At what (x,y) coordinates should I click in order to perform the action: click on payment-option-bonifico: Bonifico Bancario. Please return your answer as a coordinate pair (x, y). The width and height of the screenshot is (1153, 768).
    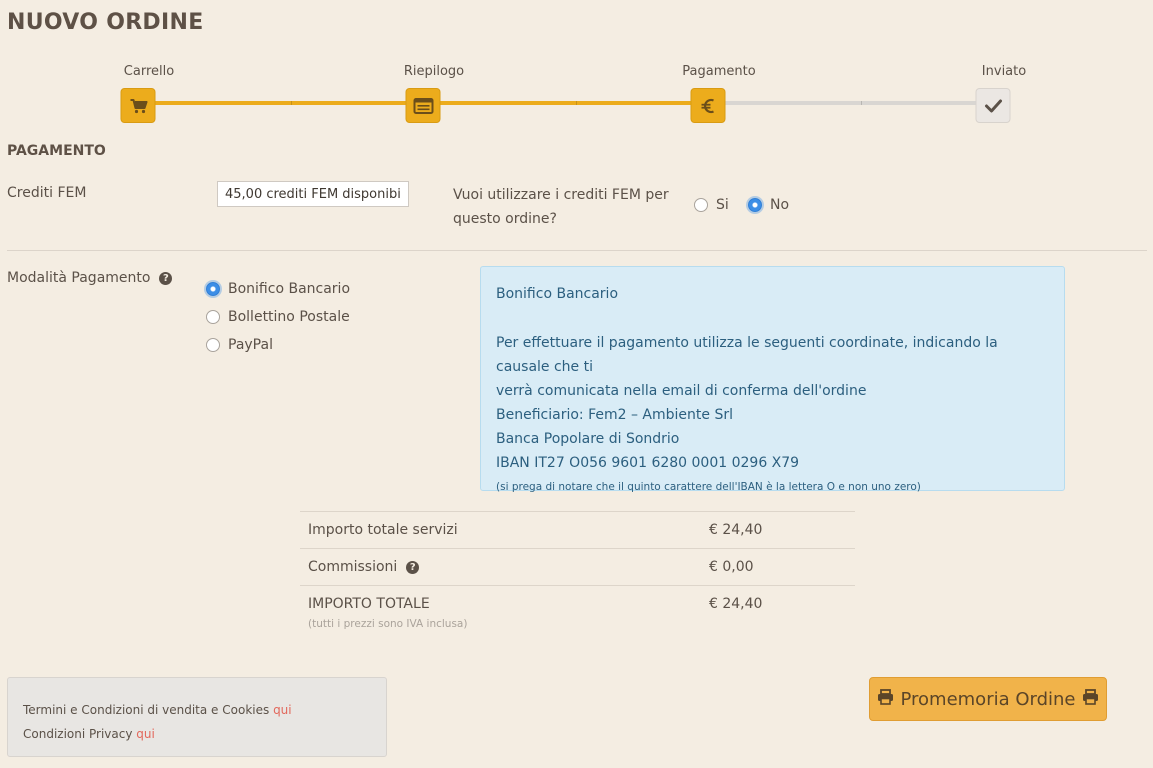
    Looking at the image, I should click on (278, 289).